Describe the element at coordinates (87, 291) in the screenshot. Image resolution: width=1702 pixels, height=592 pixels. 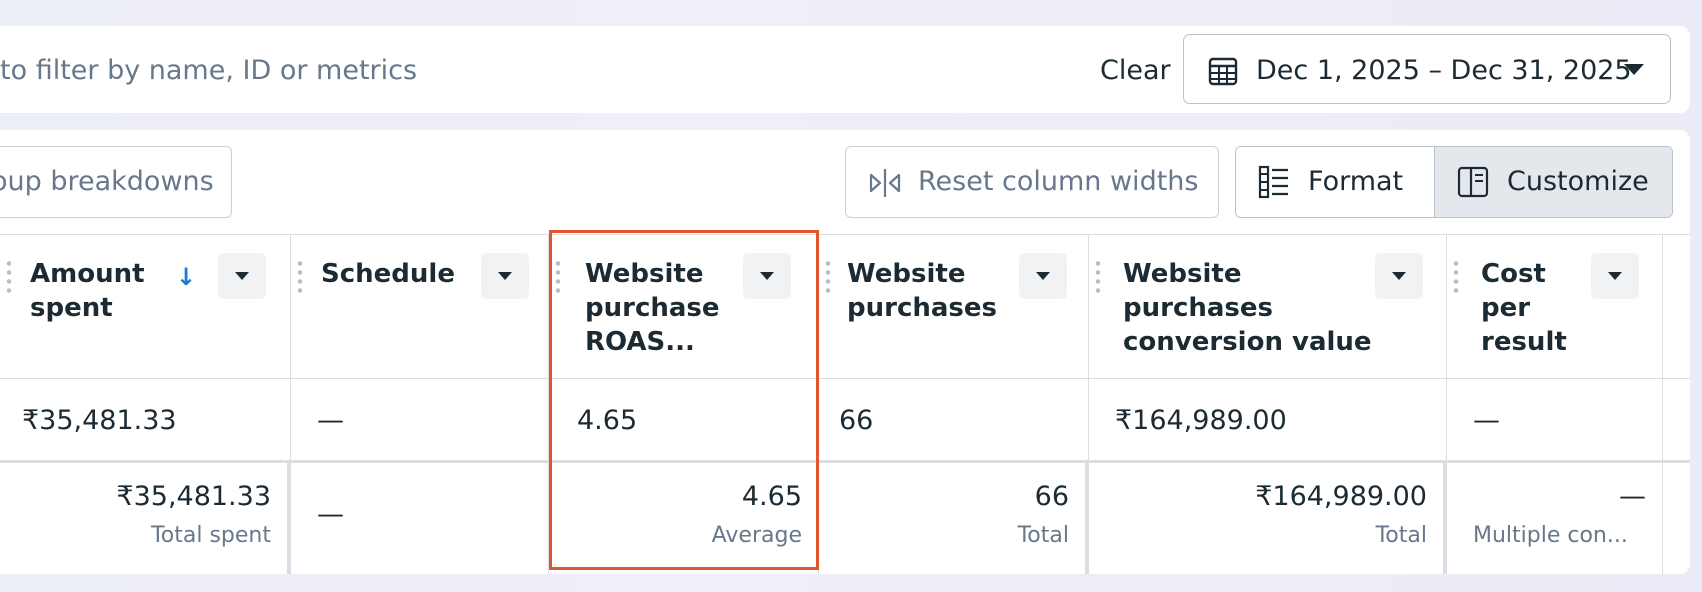
I see `column-title: Amount spent` at that location.